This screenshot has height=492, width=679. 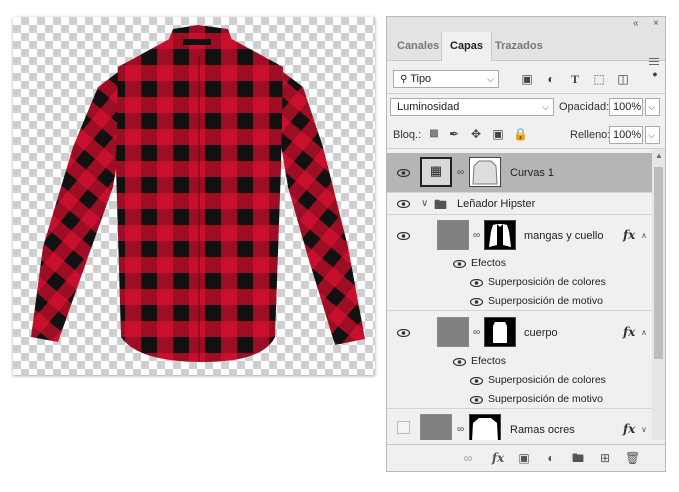 I want to click on fill-label: Relleno:, so click(x=590, y=135).